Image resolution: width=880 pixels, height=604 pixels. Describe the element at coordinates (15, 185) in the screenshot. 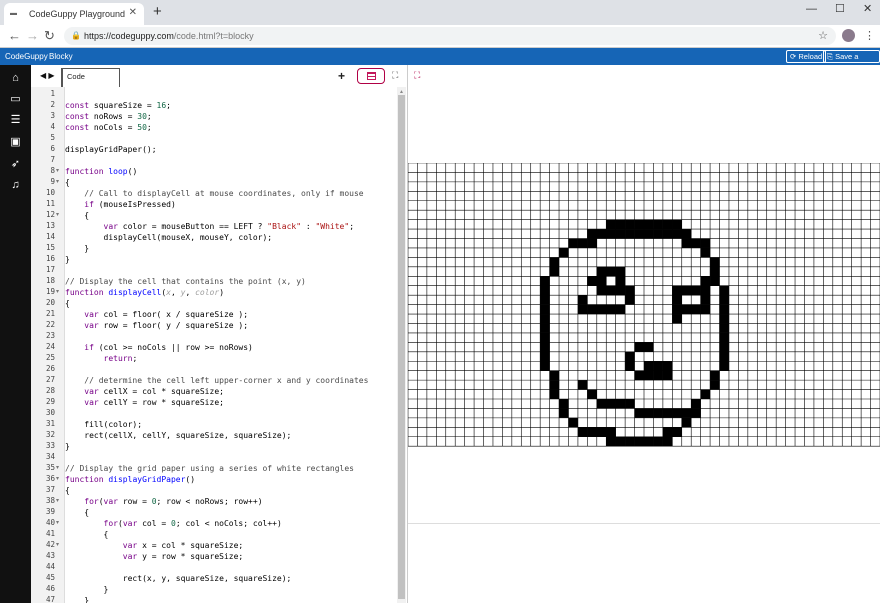

I see `music-icon: ♫` at that location.